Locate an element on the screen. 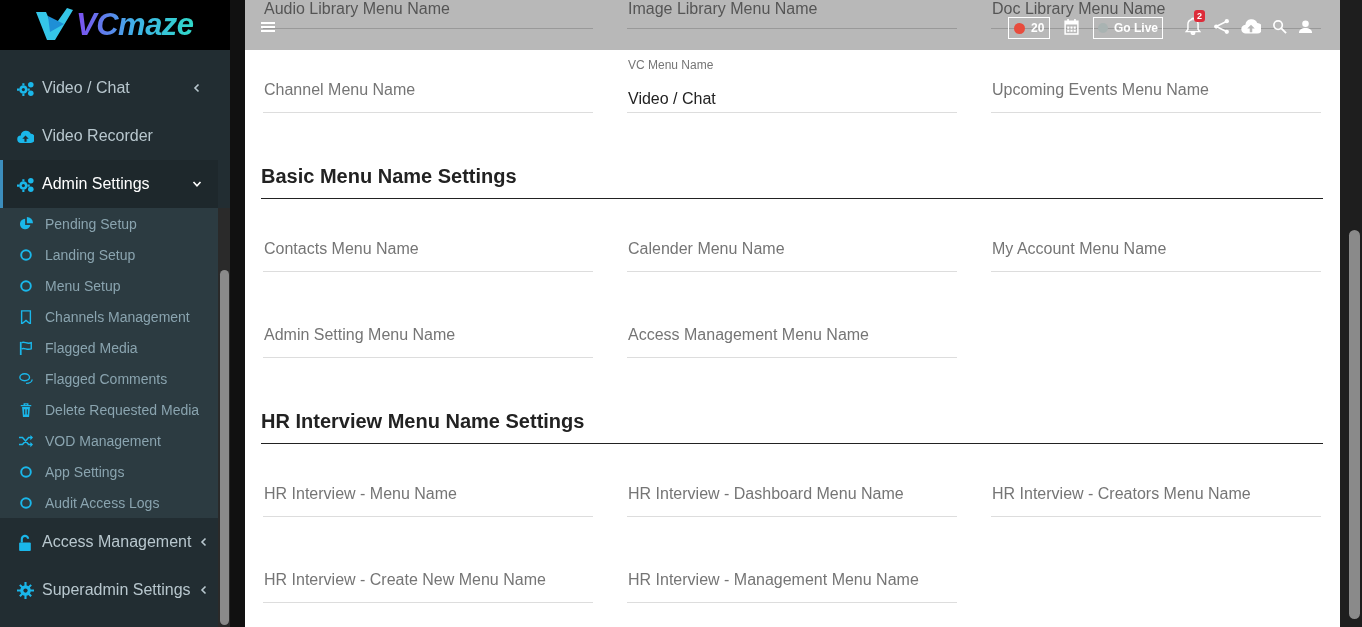 The width and height of the screenshot is (1362, 627). field-label: VC Menu Name is located at coordinates (671, 65).